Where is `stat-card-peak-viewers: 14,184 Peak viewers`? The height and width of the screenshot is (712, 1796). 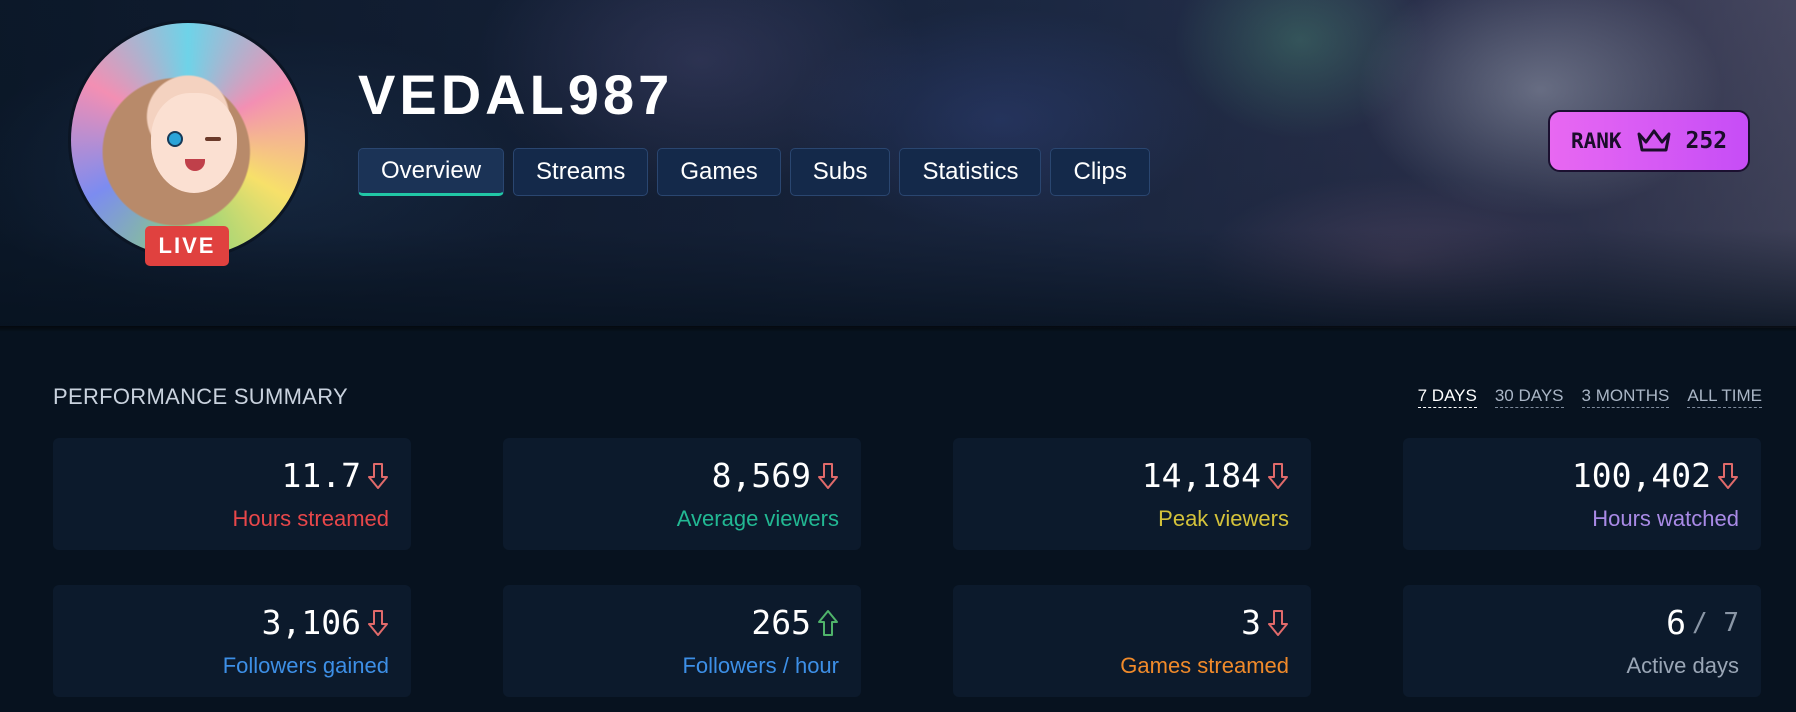
stat-card-peak-viewers: 14,184 Peak viewers is located at coordinates (1132, 494).